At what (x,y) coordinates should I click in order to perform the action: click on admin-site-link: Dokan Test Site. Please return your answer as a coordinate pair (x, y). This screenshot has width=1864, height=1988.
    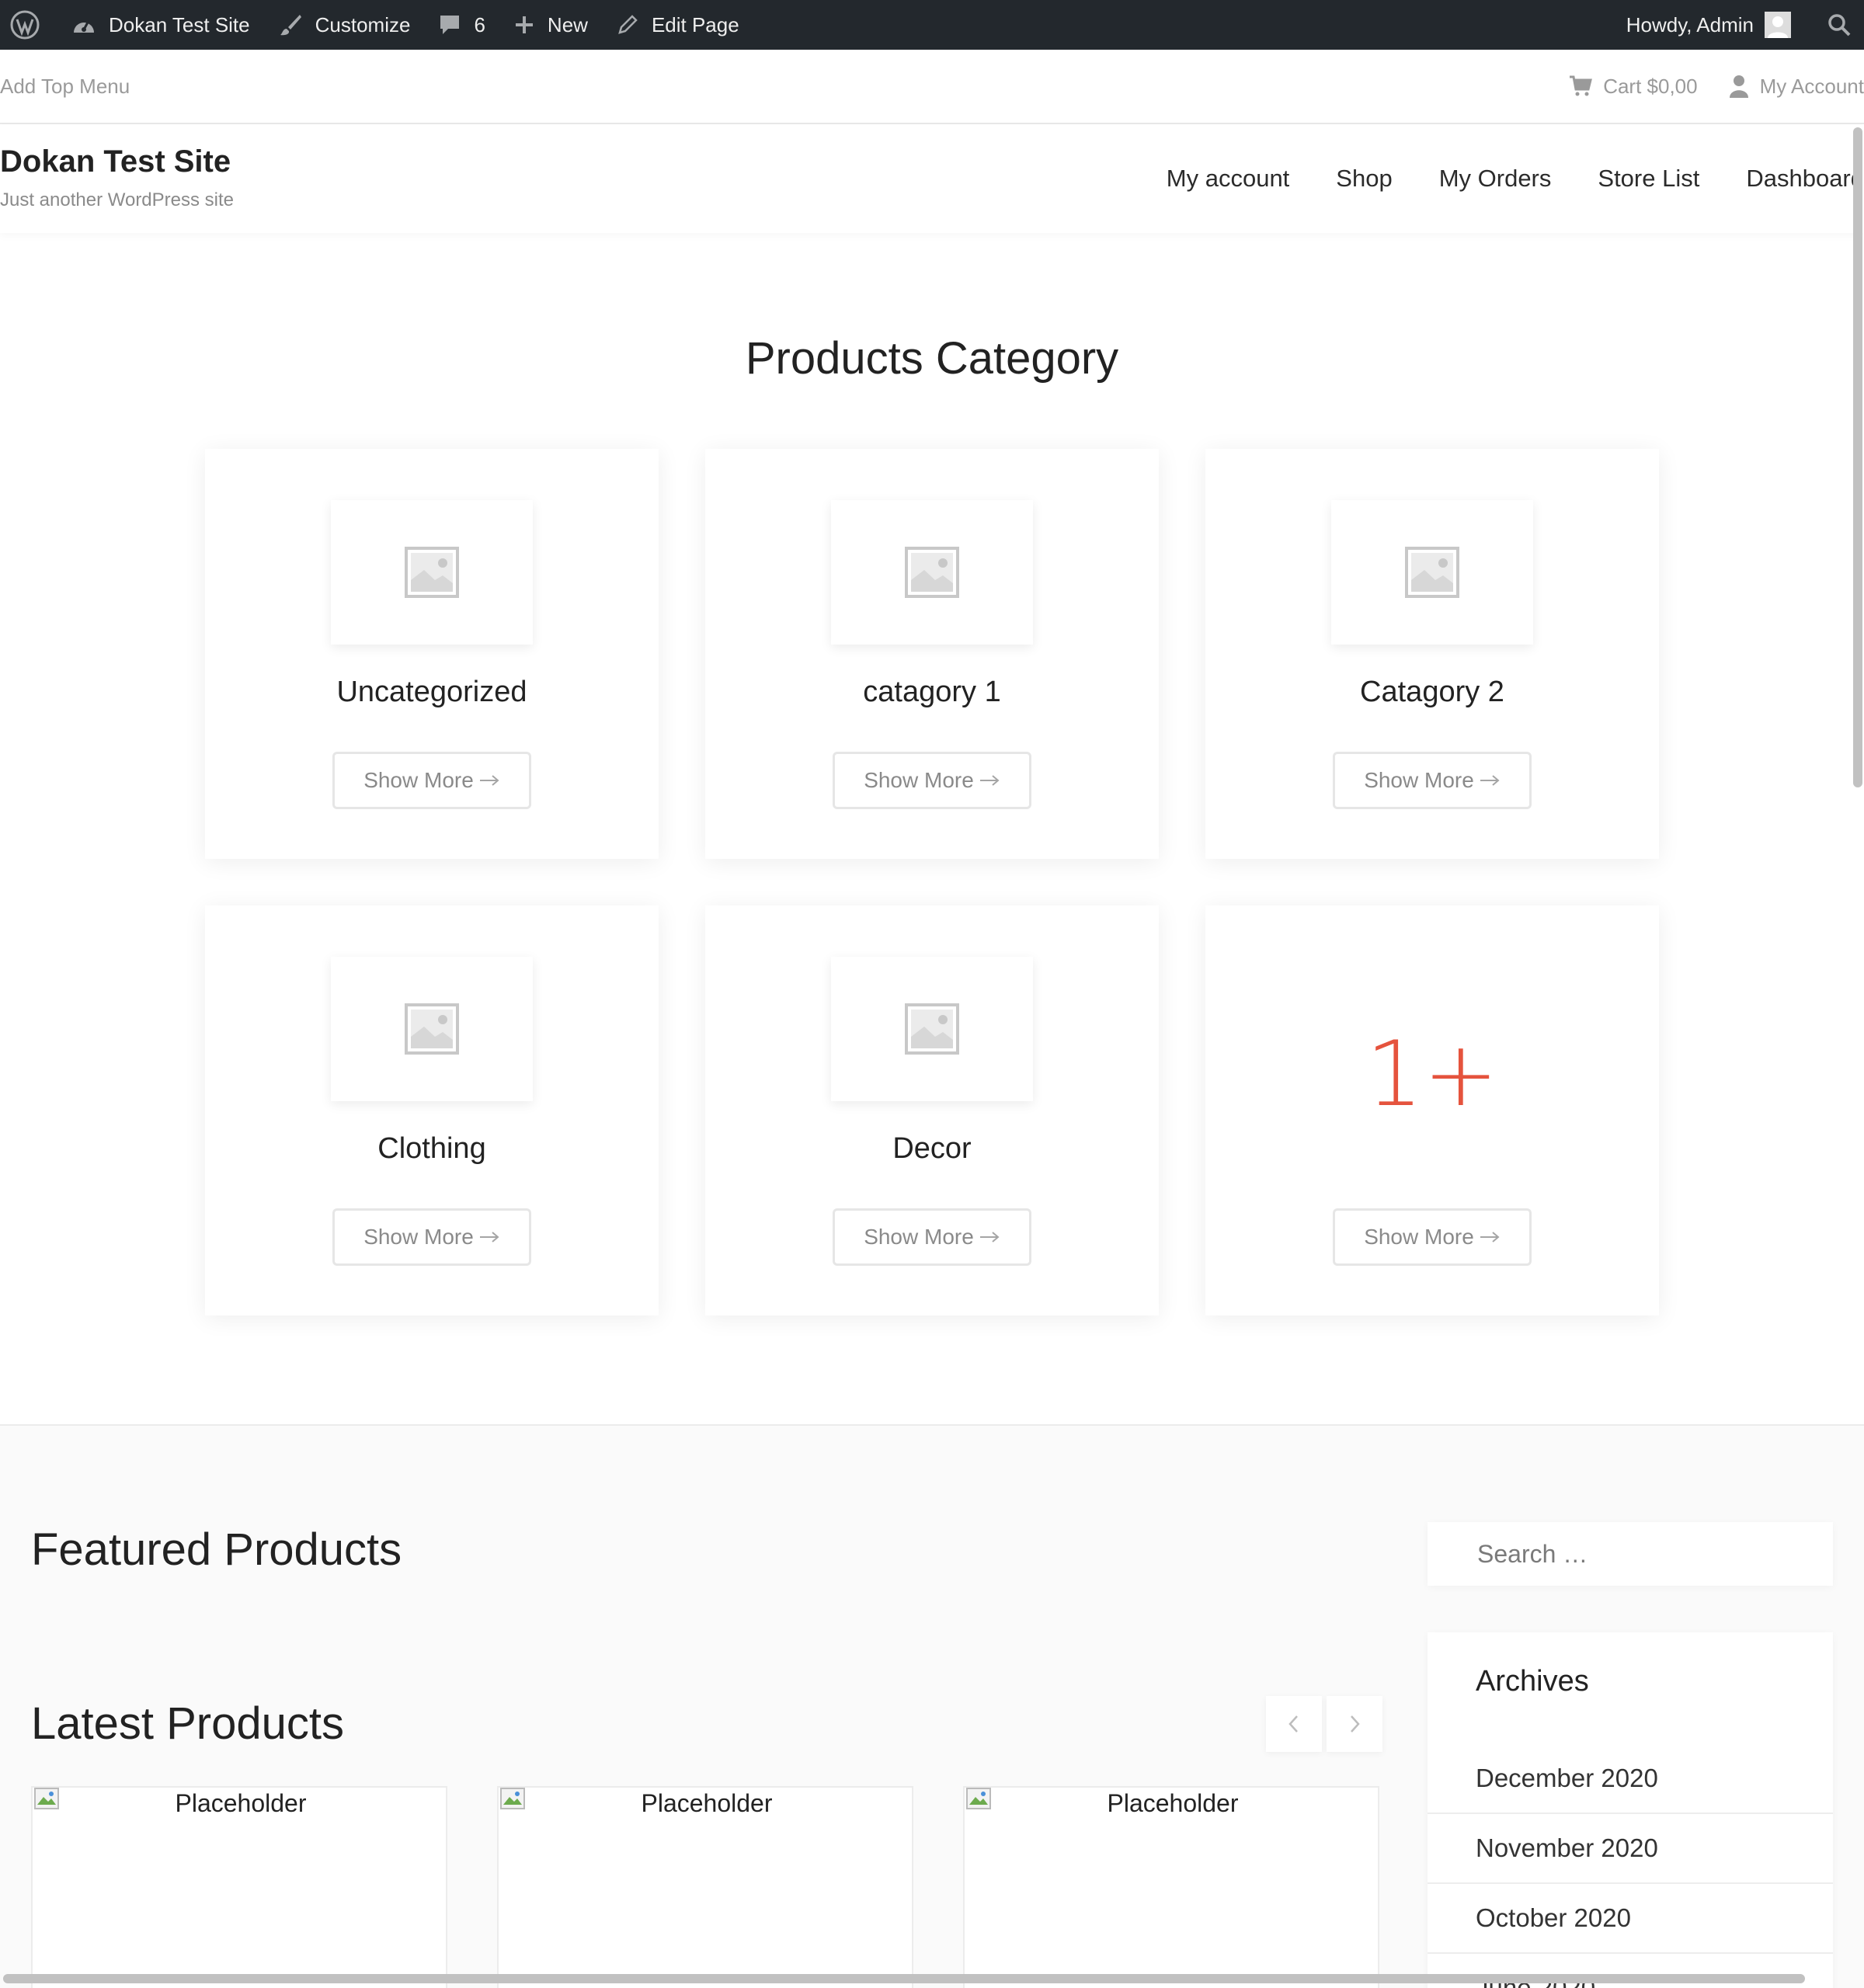
    Looking at the image, I should click on (160, 25).